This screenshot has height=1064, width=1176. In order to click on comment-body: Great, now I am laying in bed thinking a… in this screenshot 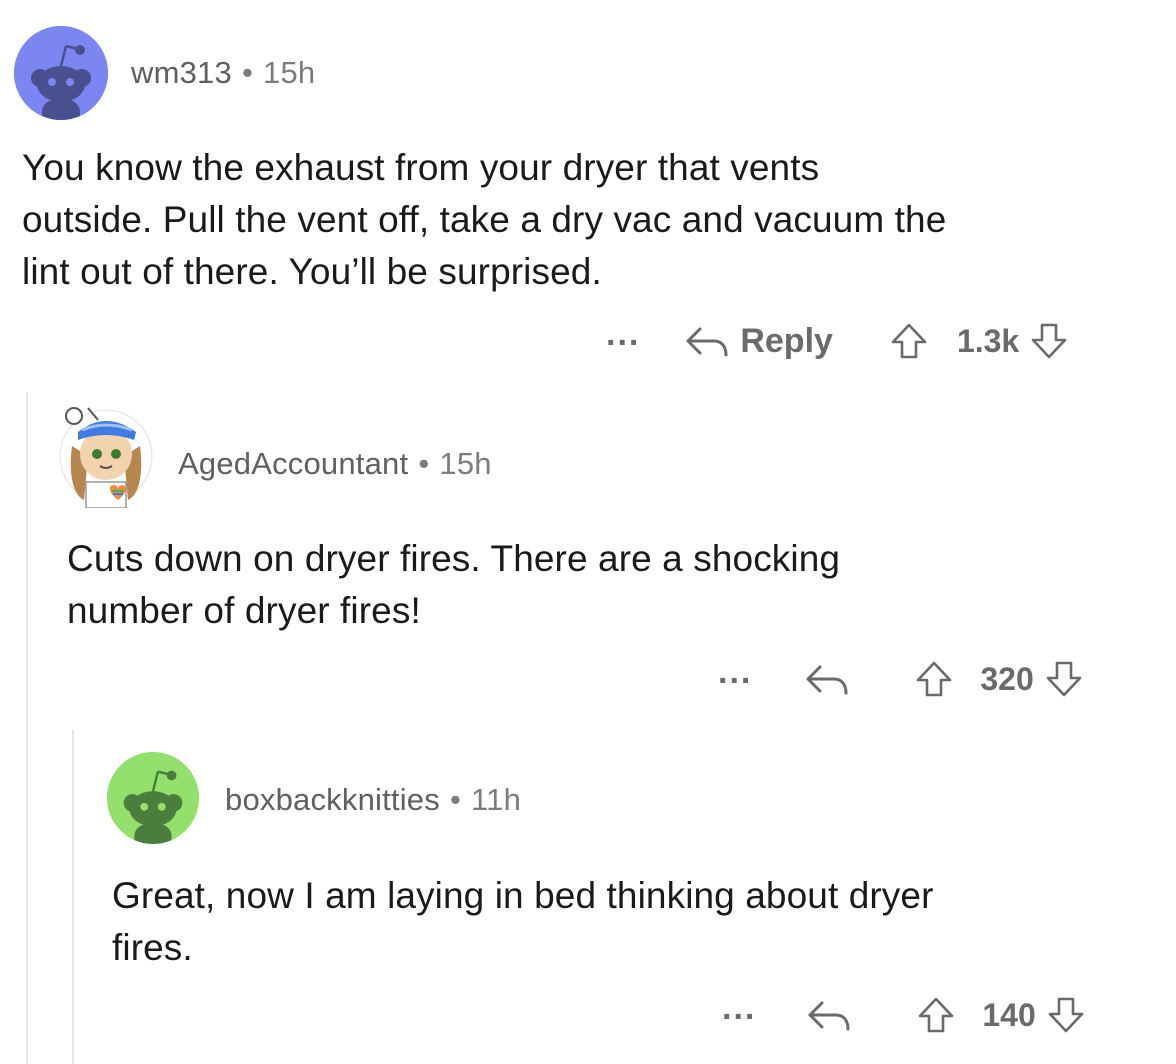, I will do `click(523, 922)`.